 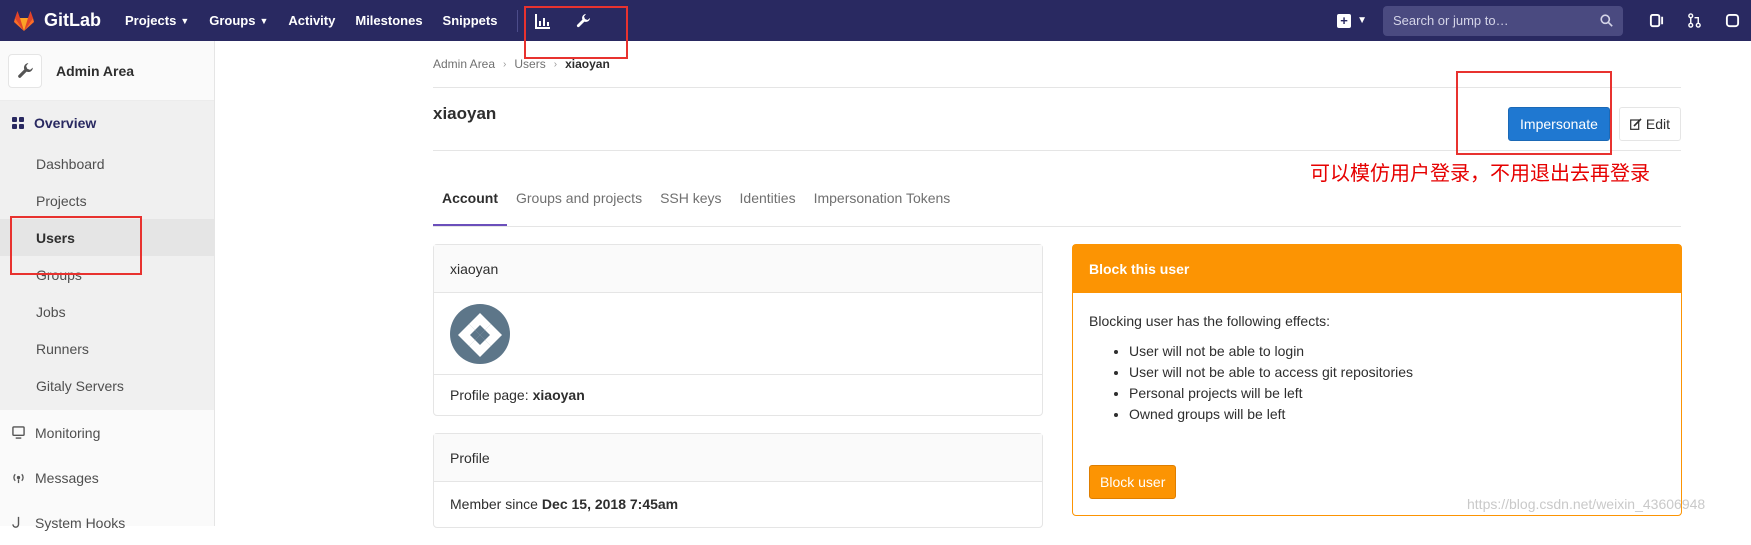 I want to click on nav-milestones-label: Milestones, so click(x=389, y=20).